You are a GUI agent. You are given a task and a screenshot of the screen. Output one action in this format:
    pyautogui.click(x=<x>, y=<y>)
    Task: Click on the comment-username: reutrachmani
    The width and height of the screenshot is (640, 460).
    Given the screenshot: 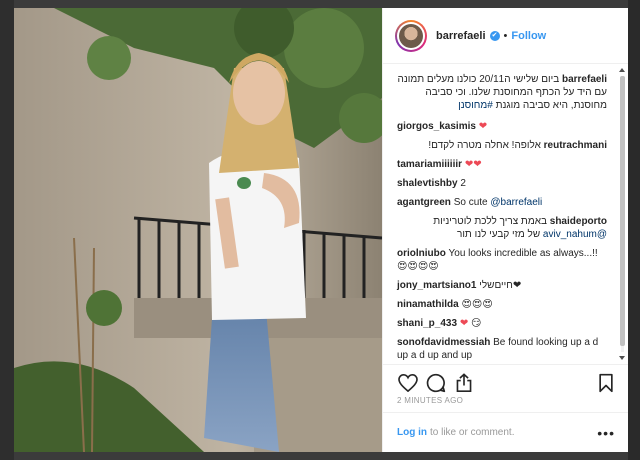 What is the action you would take?
    pyautogui.click(x=575, y=145)
    